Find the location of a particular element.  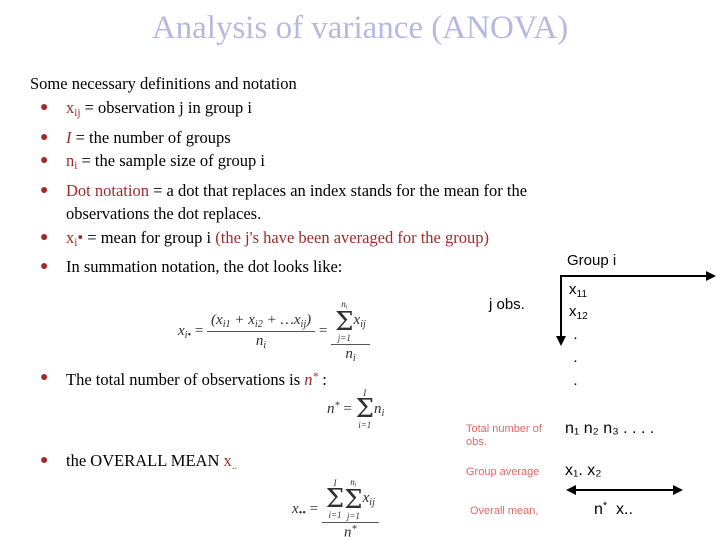

list-item: ● the OVERALL MEAN x.. is located at coordinates (180, 464).